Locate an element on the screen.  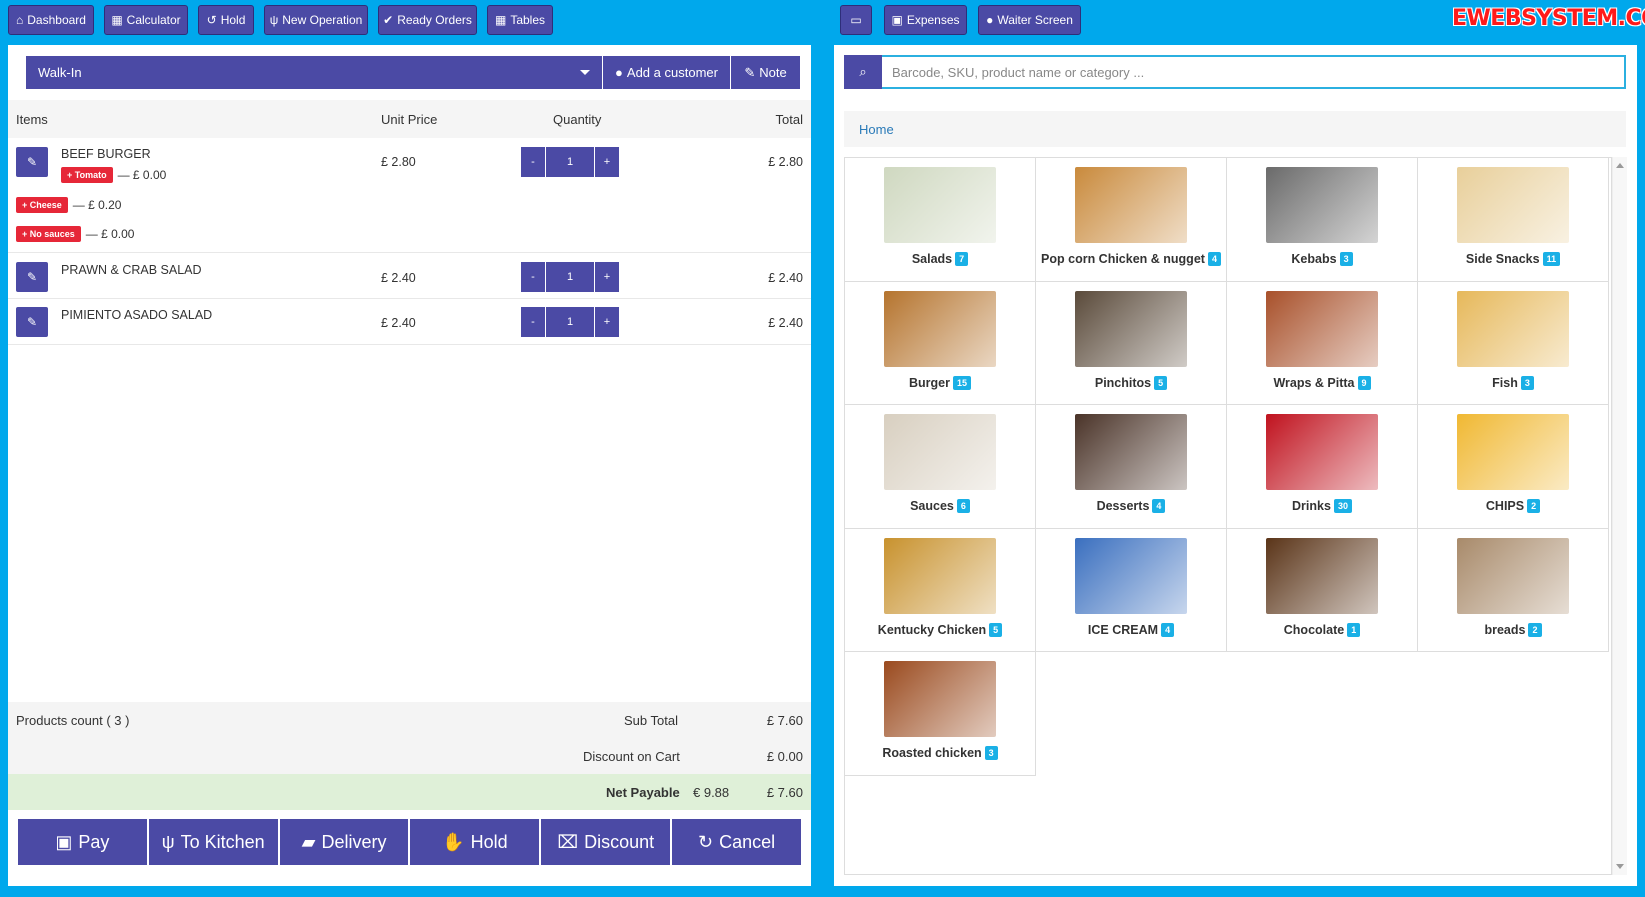
category-tile: ICE CREAM 4 is located at coordinates (1131, 590).